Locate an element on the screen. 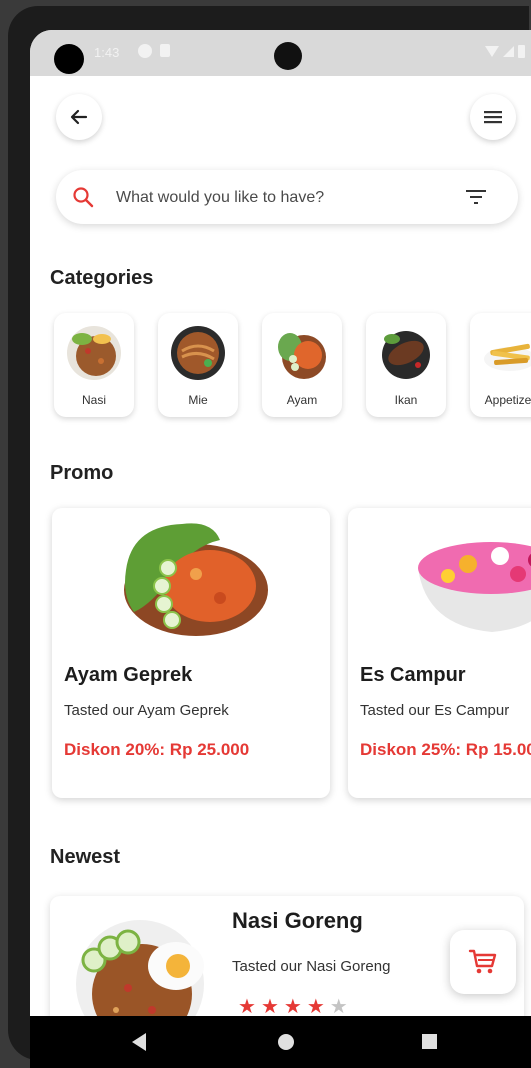 This screenshot has width=531, height=1068. mie-image is located at coordinates (198, 353).